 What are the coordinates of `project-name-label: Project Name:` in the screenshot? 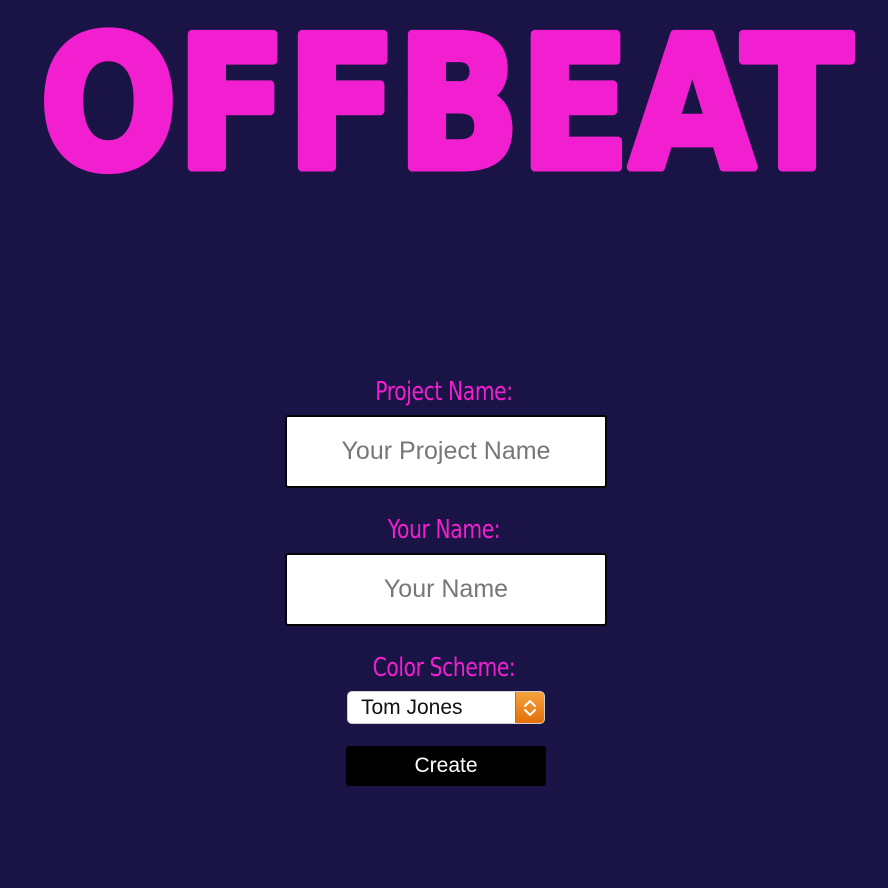 It's located at (444, 392).